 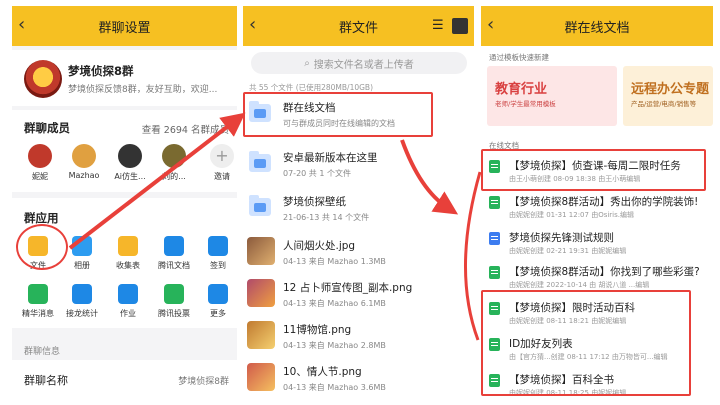 I want to click on search-placeholder: 搜索文件名或者上传者, so click(x=363, y=65).